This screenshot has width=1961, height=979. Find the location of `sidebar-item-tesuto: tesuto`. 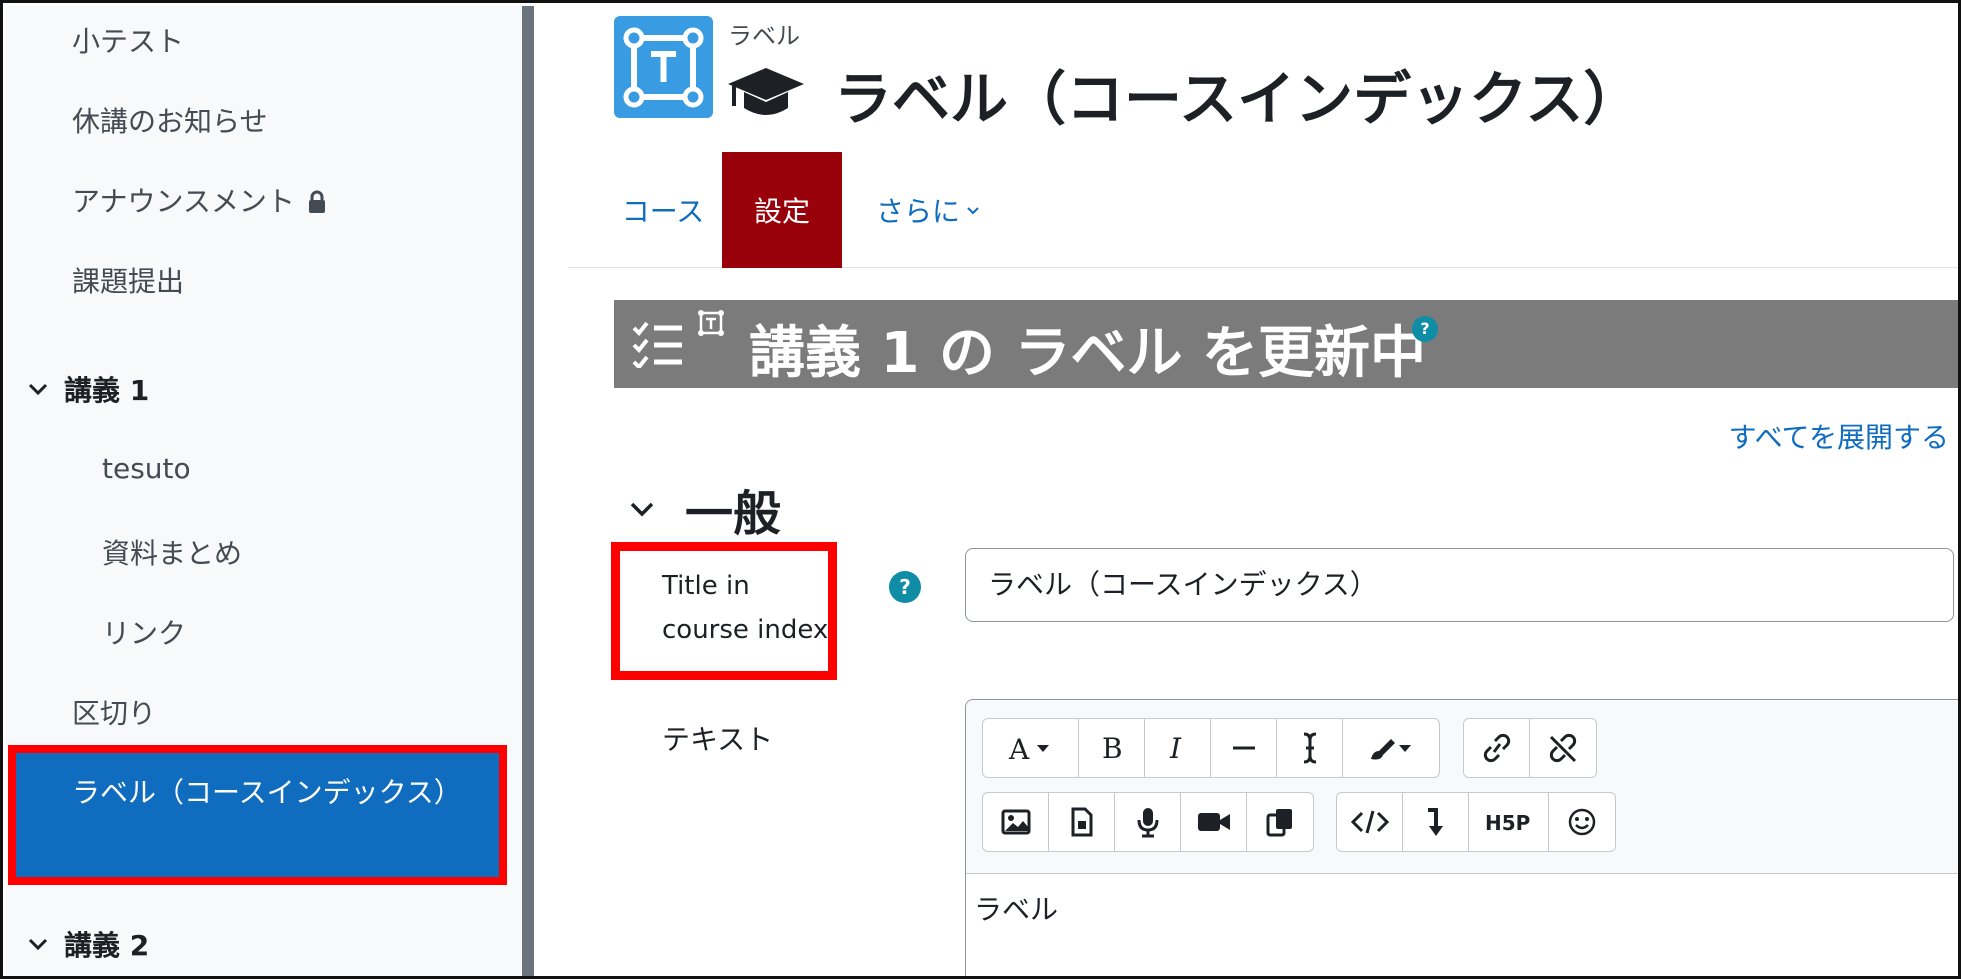

sidebar-item-tesuto: tesuto is located at coordinates (146, 468).